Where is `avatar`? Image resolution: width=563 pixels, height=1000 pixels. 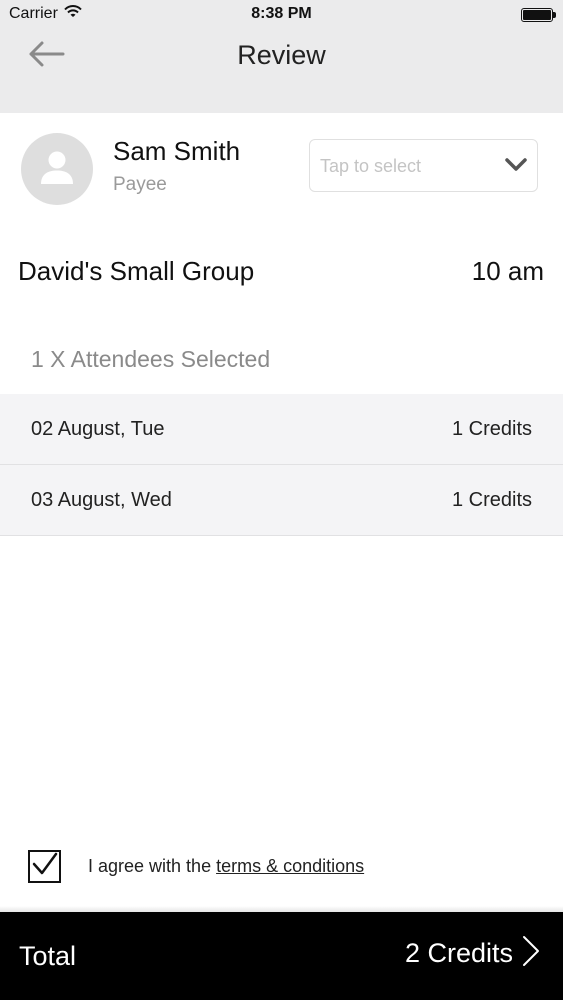
avatar is located at coordinates (57, 169).